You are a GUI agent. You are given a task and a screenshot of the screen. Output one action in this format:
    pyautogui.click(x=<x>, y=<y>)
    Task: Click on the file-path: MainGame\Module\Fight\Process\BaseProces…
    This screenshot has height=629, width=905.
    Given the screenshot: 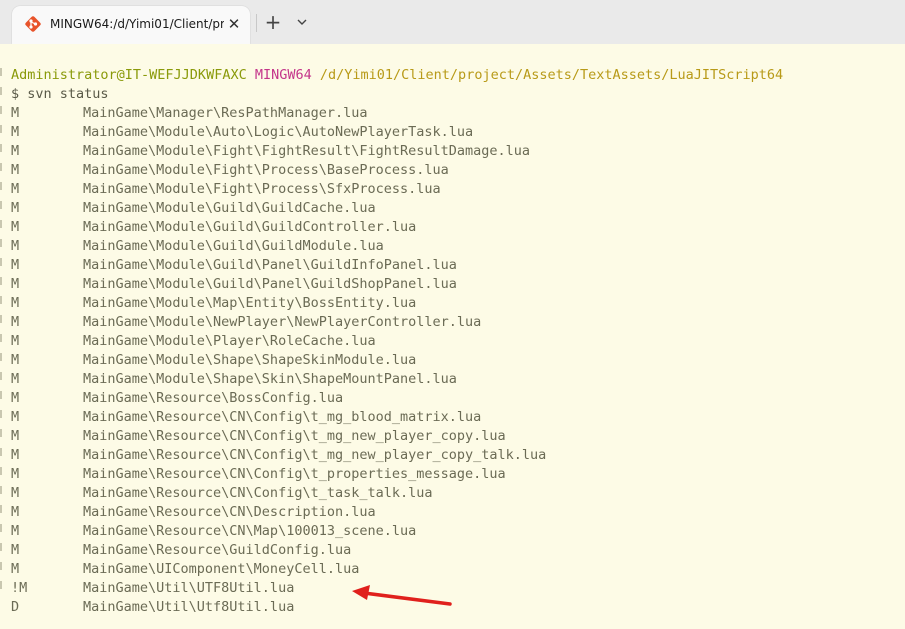 What is the action you would take?
    pyautogui.click(x=266, y=170)
    